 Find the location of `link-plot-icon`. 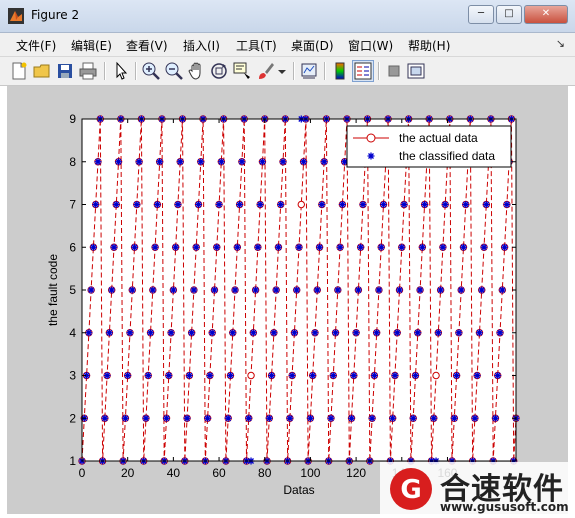

link-plot-icon is located at coordinates (309, 71).